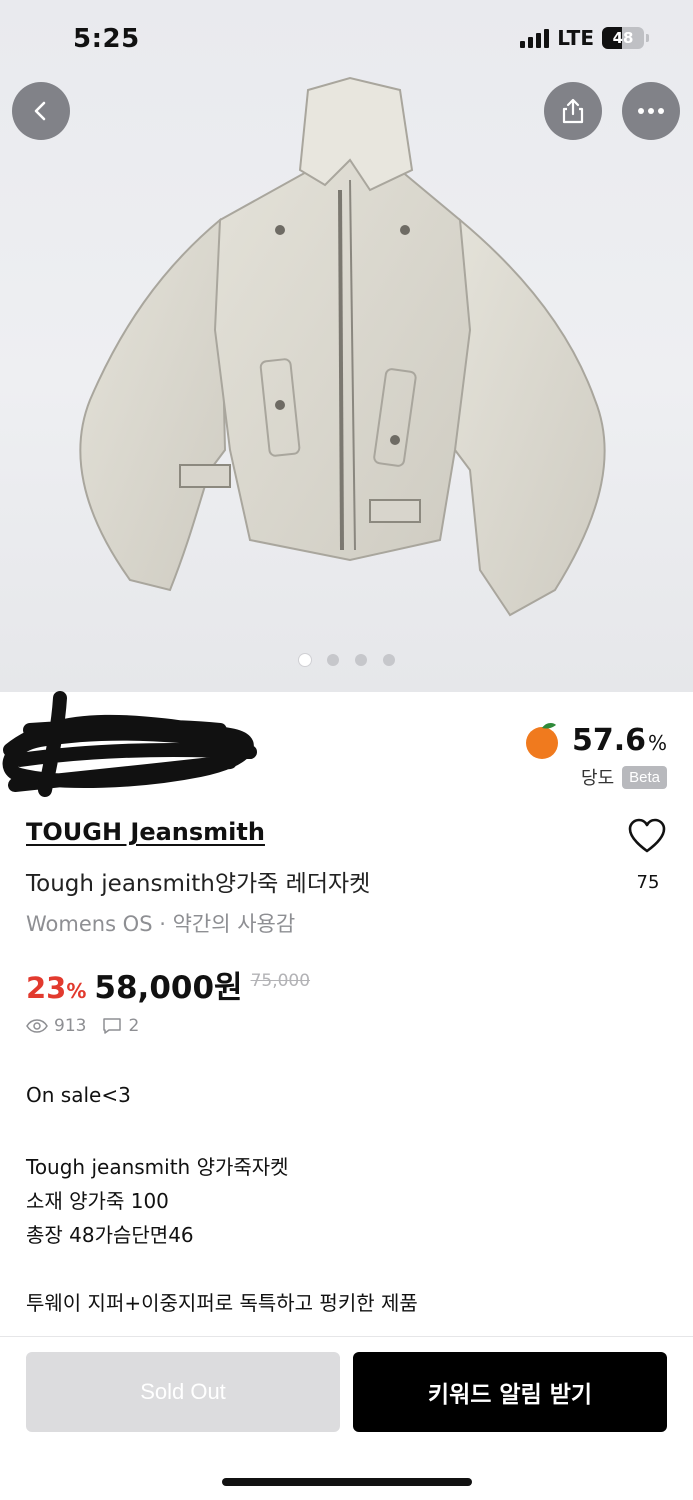  I want to click on more-button, so click(651, 111).